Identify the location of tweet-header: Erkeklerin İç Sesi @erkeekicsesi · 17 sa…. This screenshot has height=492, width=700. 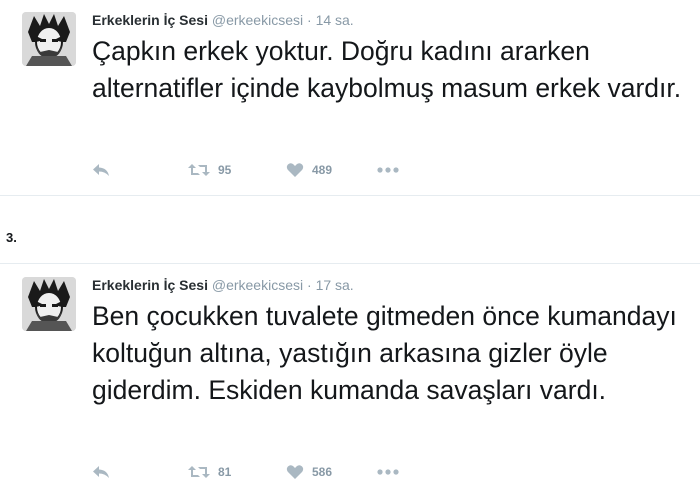
(223, 285).